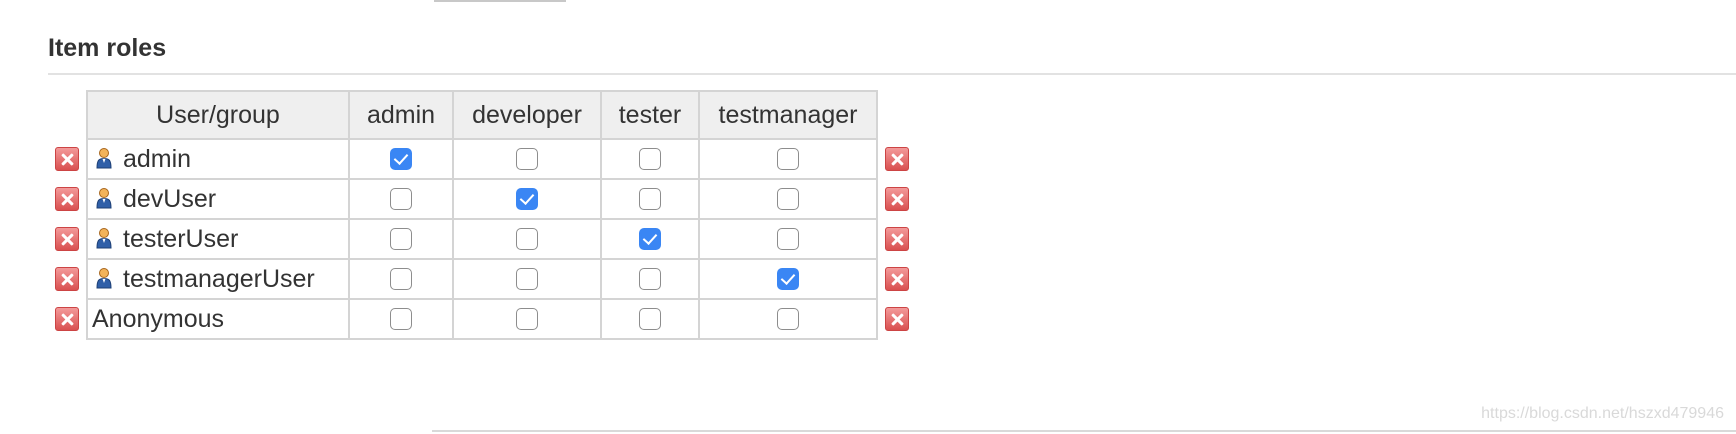 Image resolution: width=1736 pixels, height=434 pixels. I want to click on user-group-cell: testerUser, so click(218, 239).